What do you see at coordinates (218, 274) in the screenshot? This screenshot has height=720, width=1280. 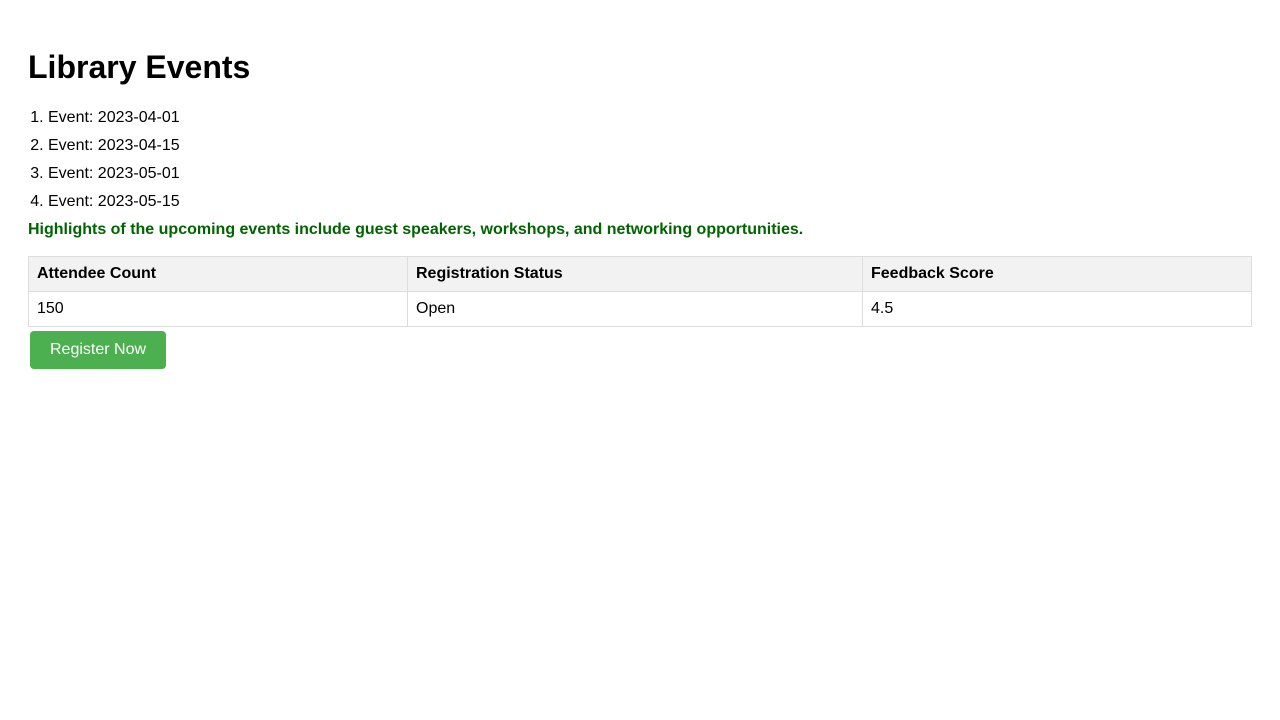 I see `header-attendee-count: Attendee Count` at bounding box center [218, 274].